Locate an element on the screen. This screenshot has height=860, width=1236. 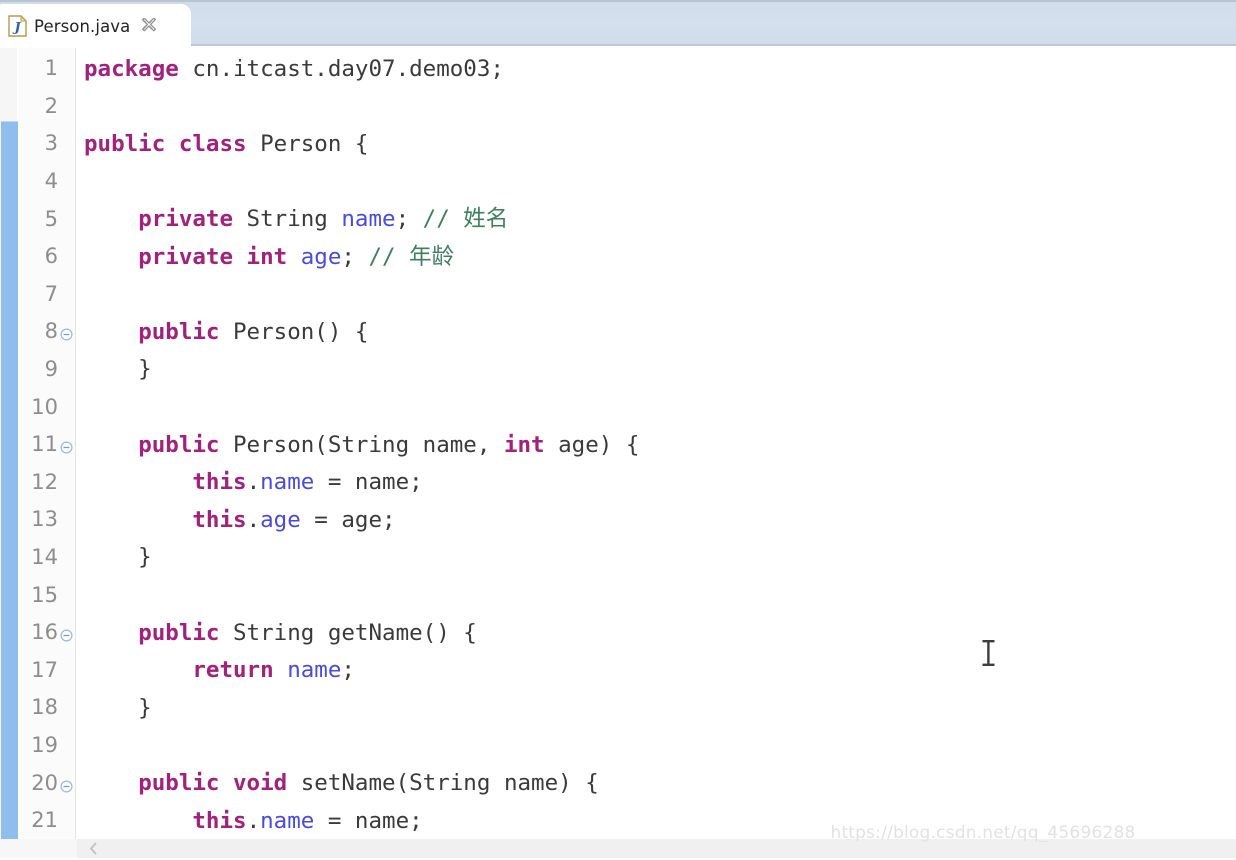
code-token-kw: package is located at coordinates (131, 68).